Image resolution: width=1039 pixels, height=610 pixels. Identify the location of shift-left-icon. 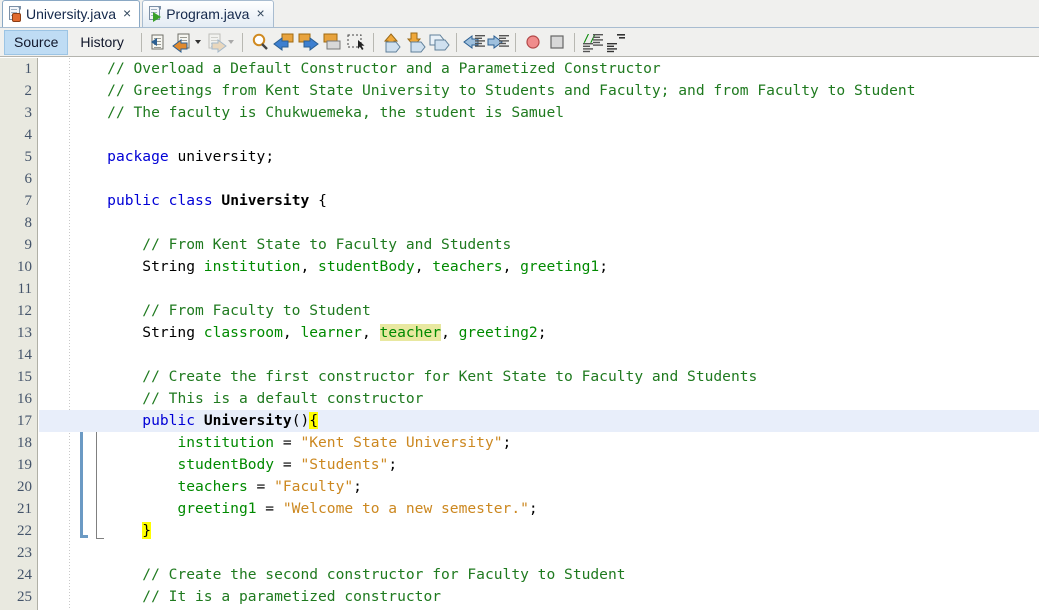
(474, 42).